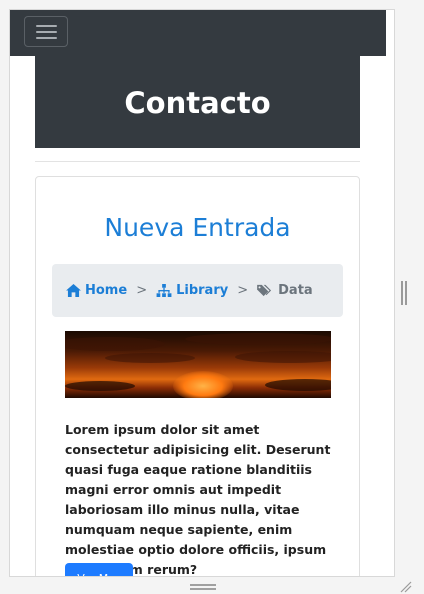  I want to click on card-title: Nueva Entrada, so click(197, 227).